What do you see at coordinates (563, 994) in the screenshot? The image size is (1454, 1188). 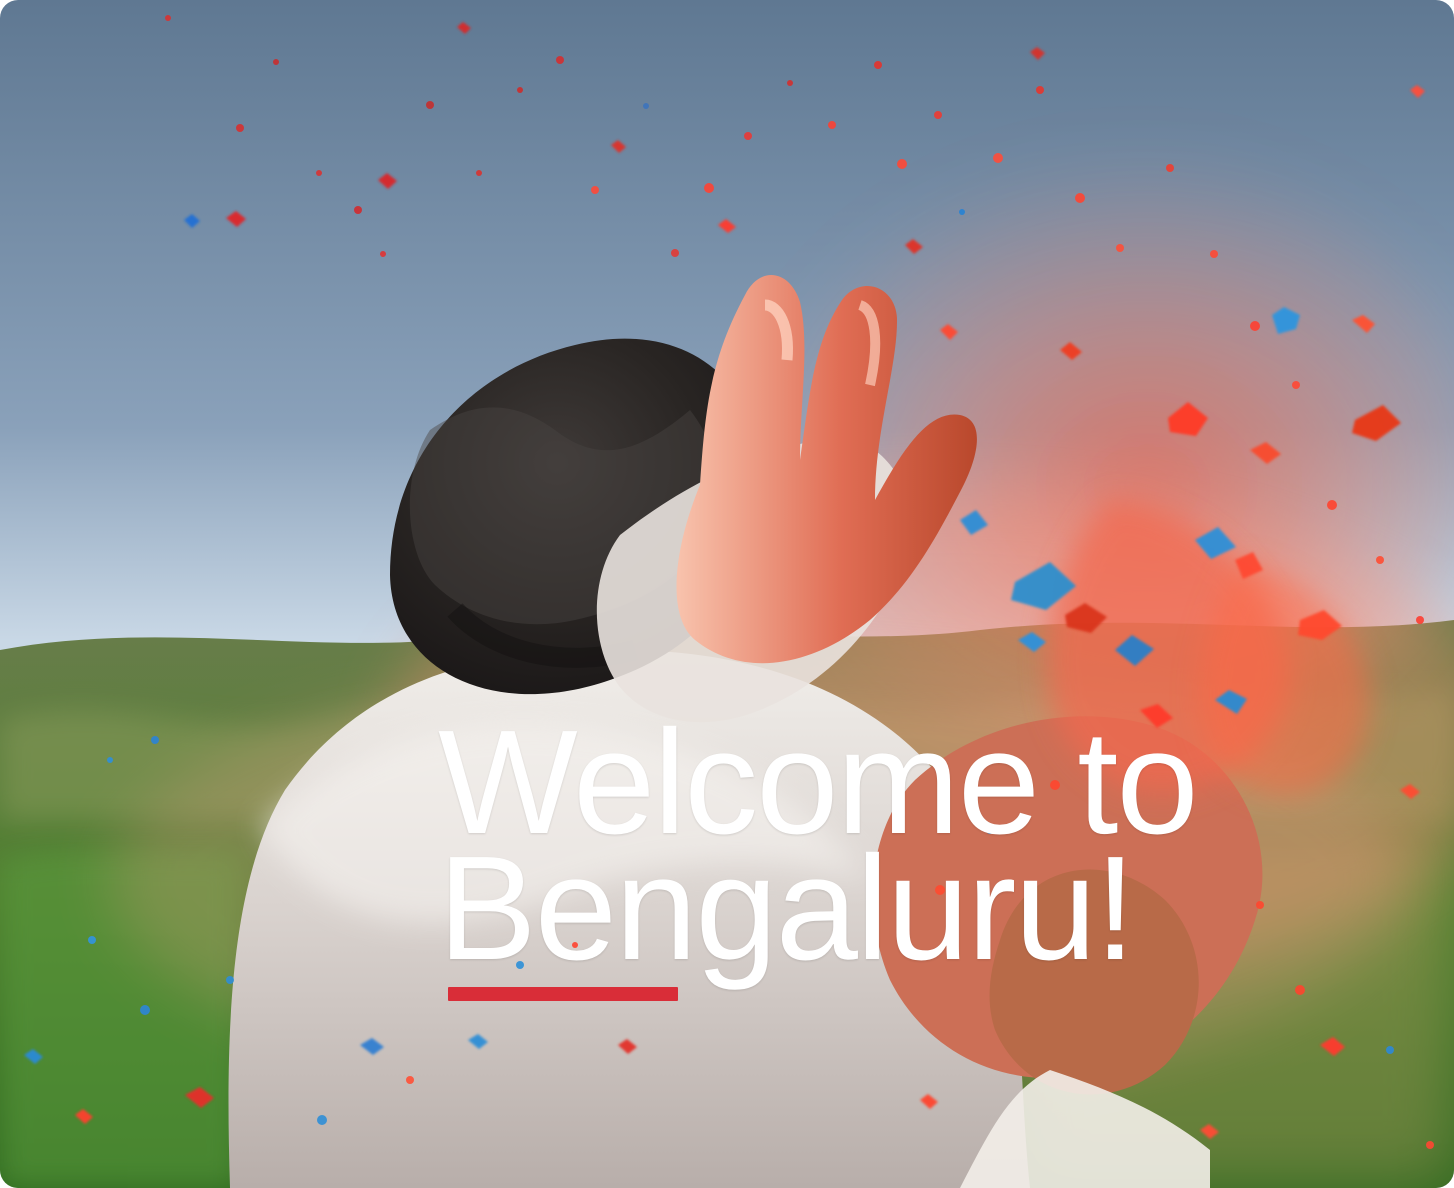 I see `title-accent-underline` at bounding box center [563, 994].